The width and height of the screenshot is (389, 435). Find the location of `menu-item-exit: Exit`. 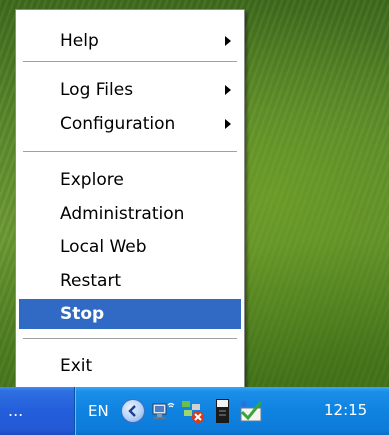

menu-item-exit: Exit is located at coordinates (130, 366).